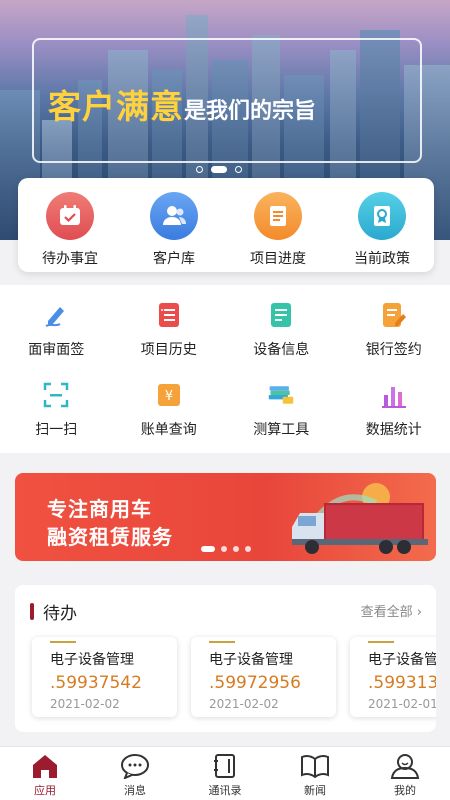 Image resolution: width=450 pixels, height=800 pixels. What do you see at coordinates (402, 704) in the screenshot?
I see `todo-card-date: 2021-02-01` at bounding box center [402, 704].